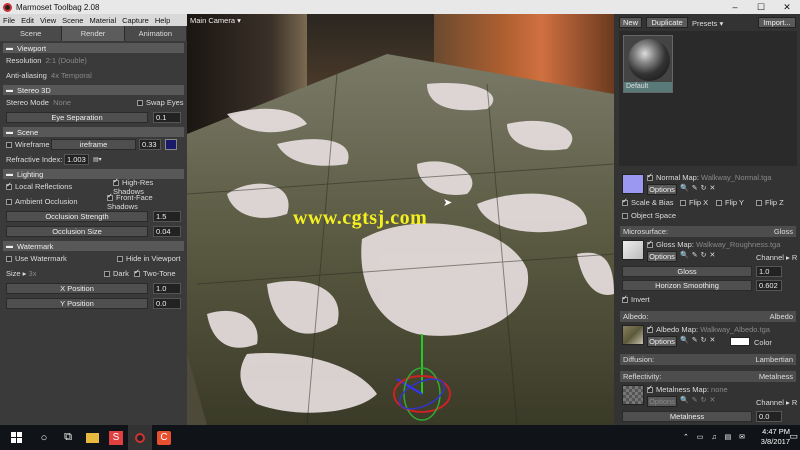 The width and height of the screenshot is (800, 450). What do you see at coordinates (633, 335) in the screenshot?
I see `albedo-map-thumbnail` at bounding box center [633, 335].